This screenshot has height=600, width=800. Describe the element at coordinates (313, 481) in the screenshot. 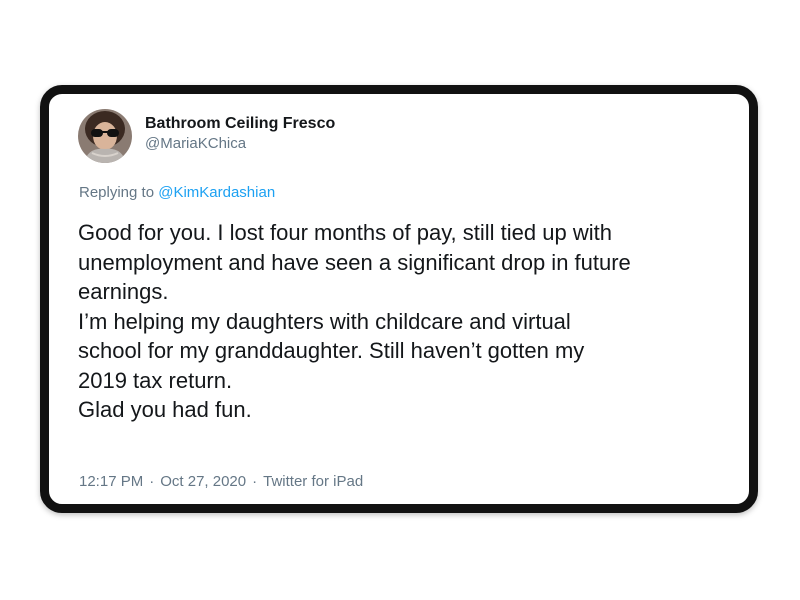

I see `tweet-source: Twitter for iPad` at that location.